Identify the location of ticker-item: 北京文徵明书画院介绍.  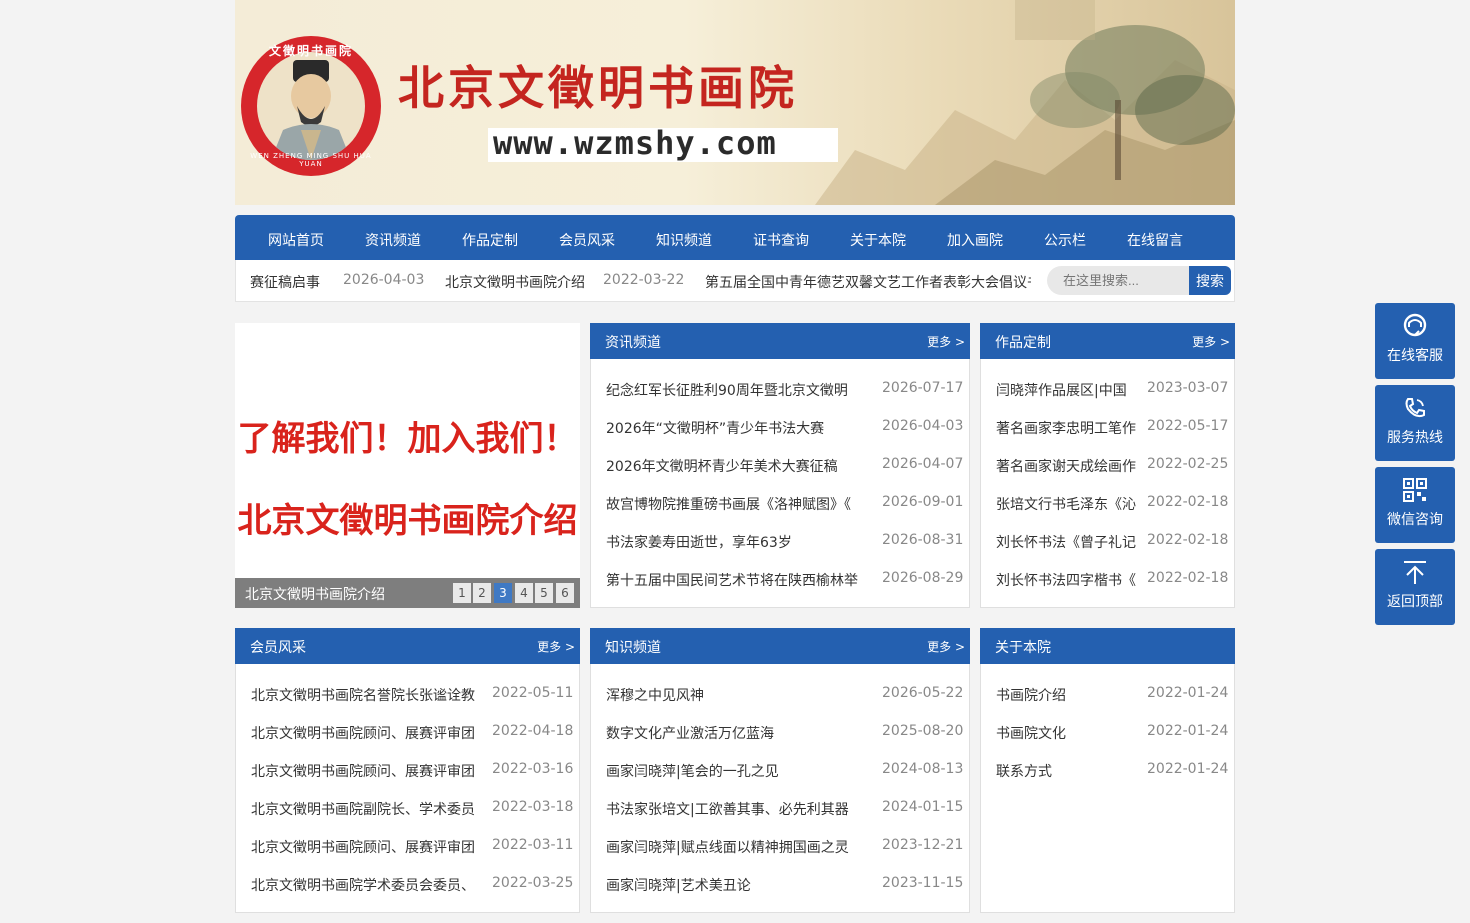
(515, 282).